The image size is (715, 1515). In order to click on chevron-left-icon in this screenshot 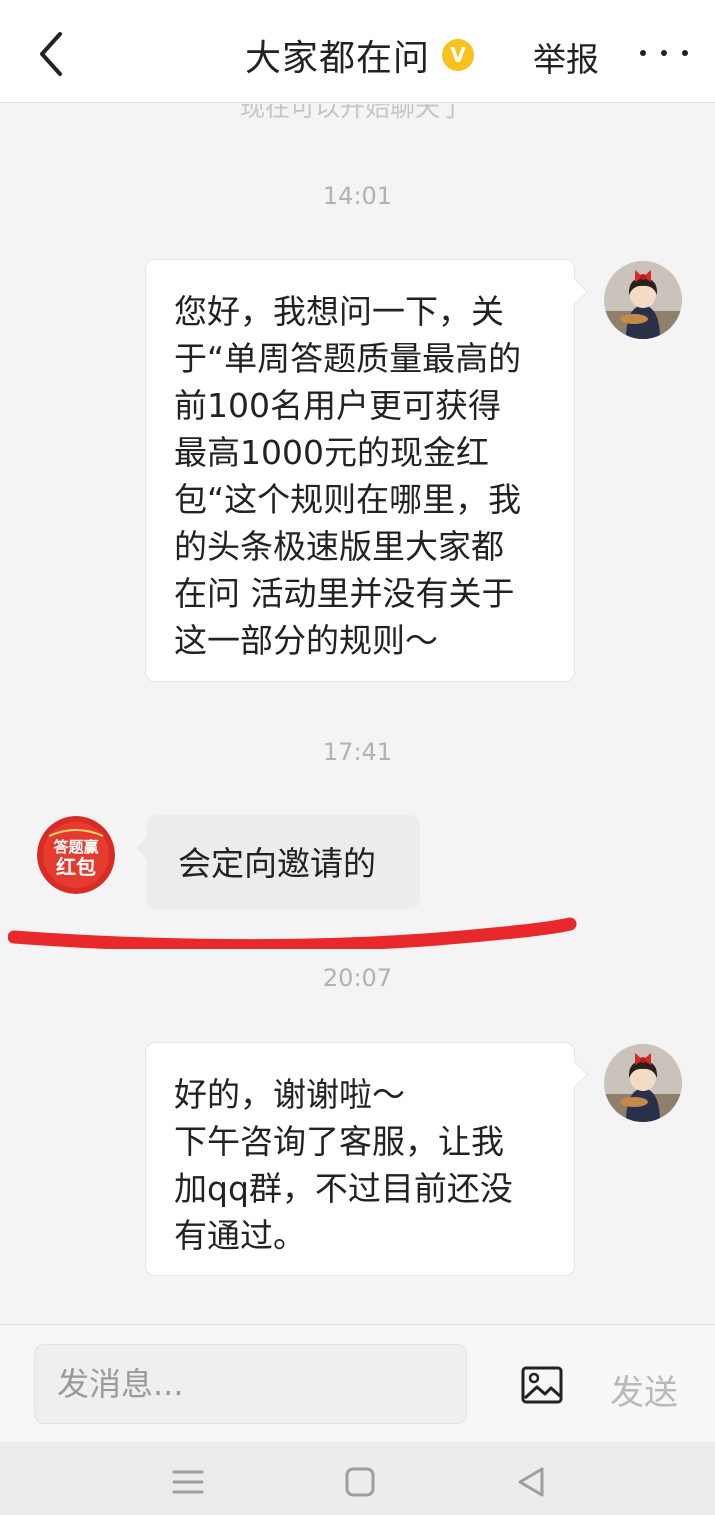, I will do `click(51, 54)`.